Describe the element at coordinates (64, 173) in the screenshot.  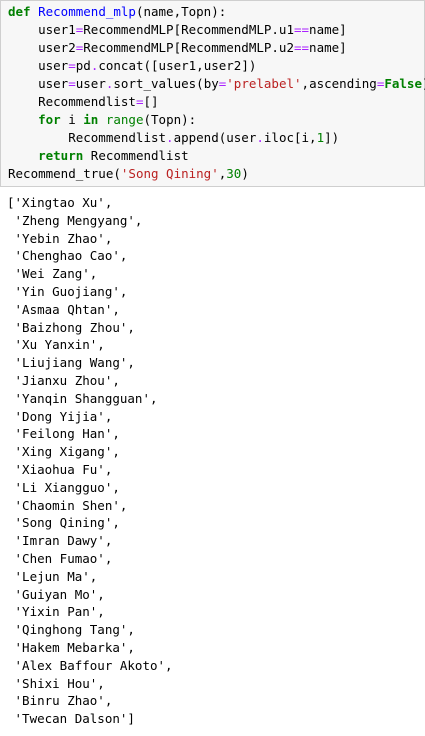
I see `code-token: Recommend_true(` at that location.